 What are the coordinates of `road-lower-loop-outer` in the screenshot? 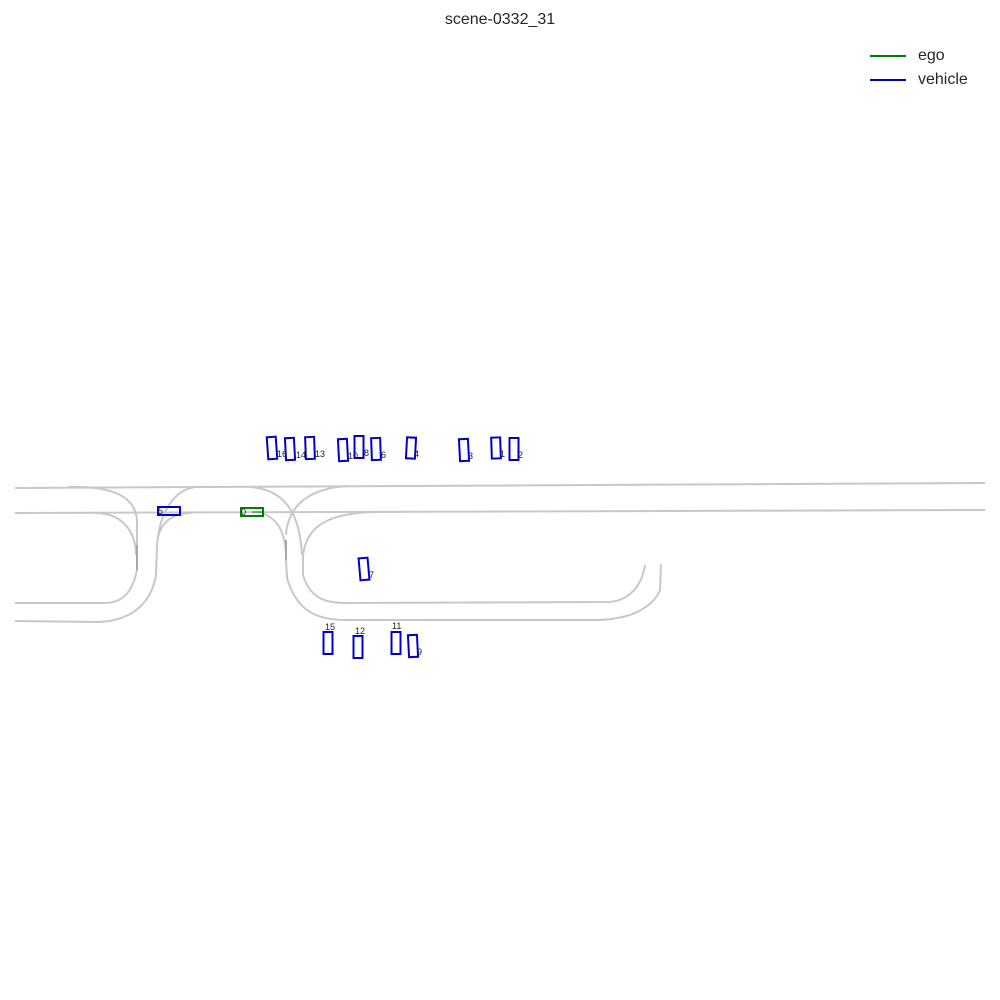 It's located at (473, 590).